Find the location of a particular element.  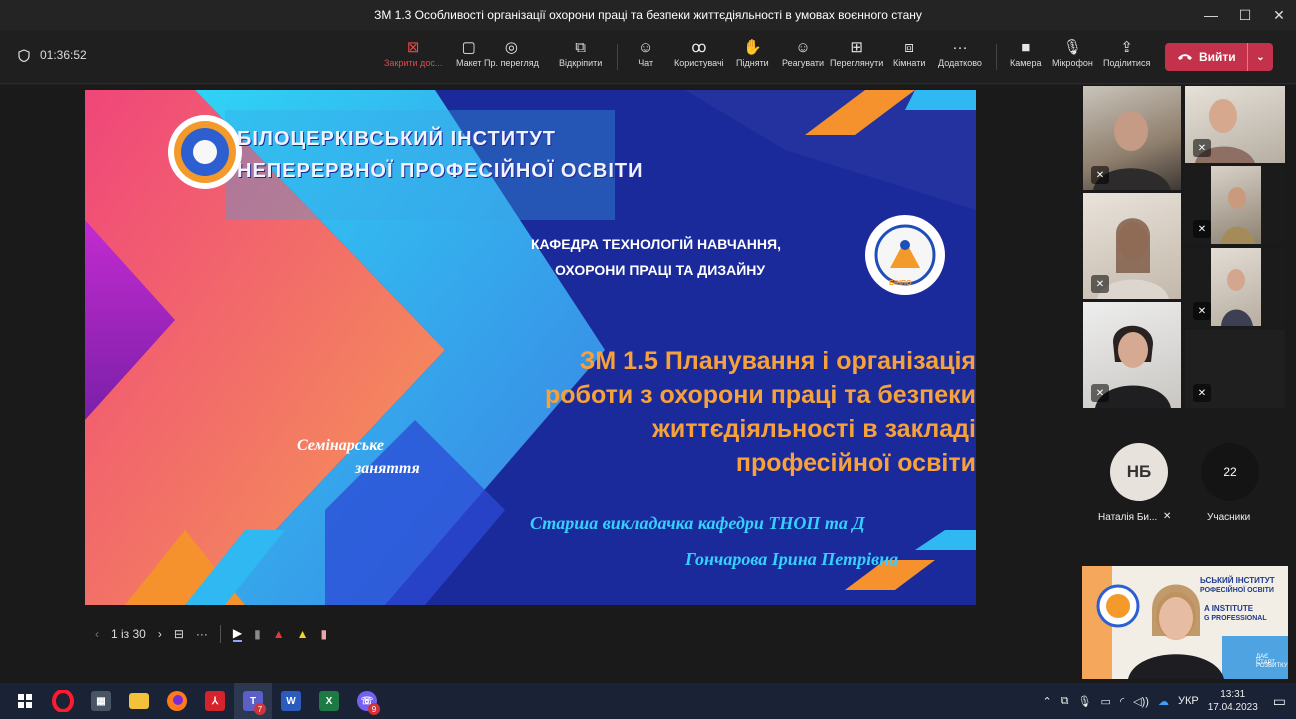

share-icon: ⇪ is located at coordinates (1126, 47).